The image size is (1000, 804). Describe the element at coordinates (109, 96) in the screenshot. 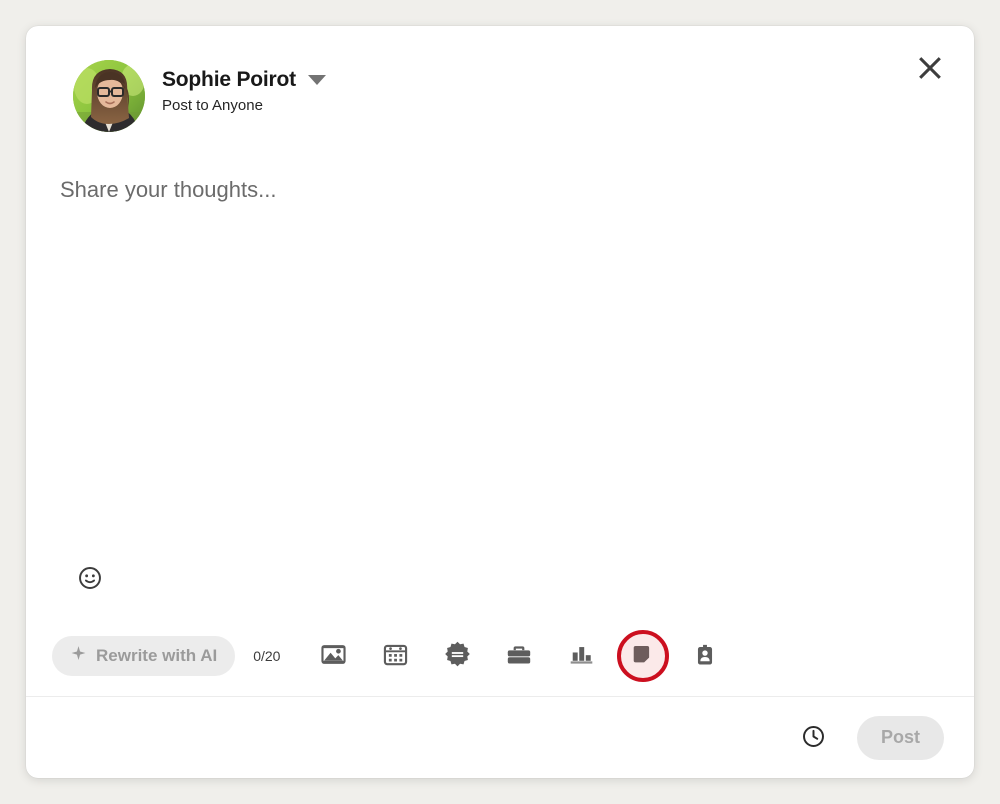

I see `avatar` at that location.